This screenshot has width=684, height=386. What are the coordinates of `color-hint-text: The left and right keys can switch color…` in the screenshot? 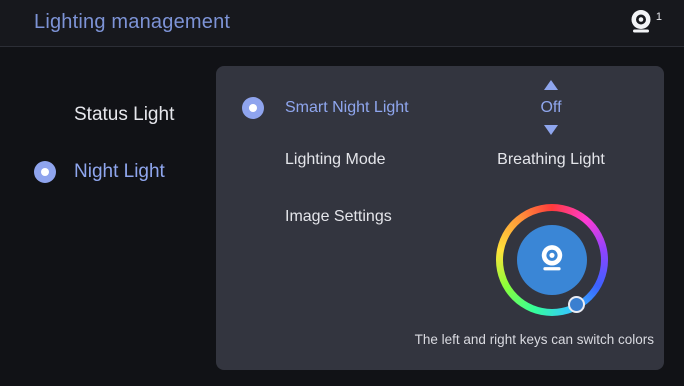 It's located at (534, 339).